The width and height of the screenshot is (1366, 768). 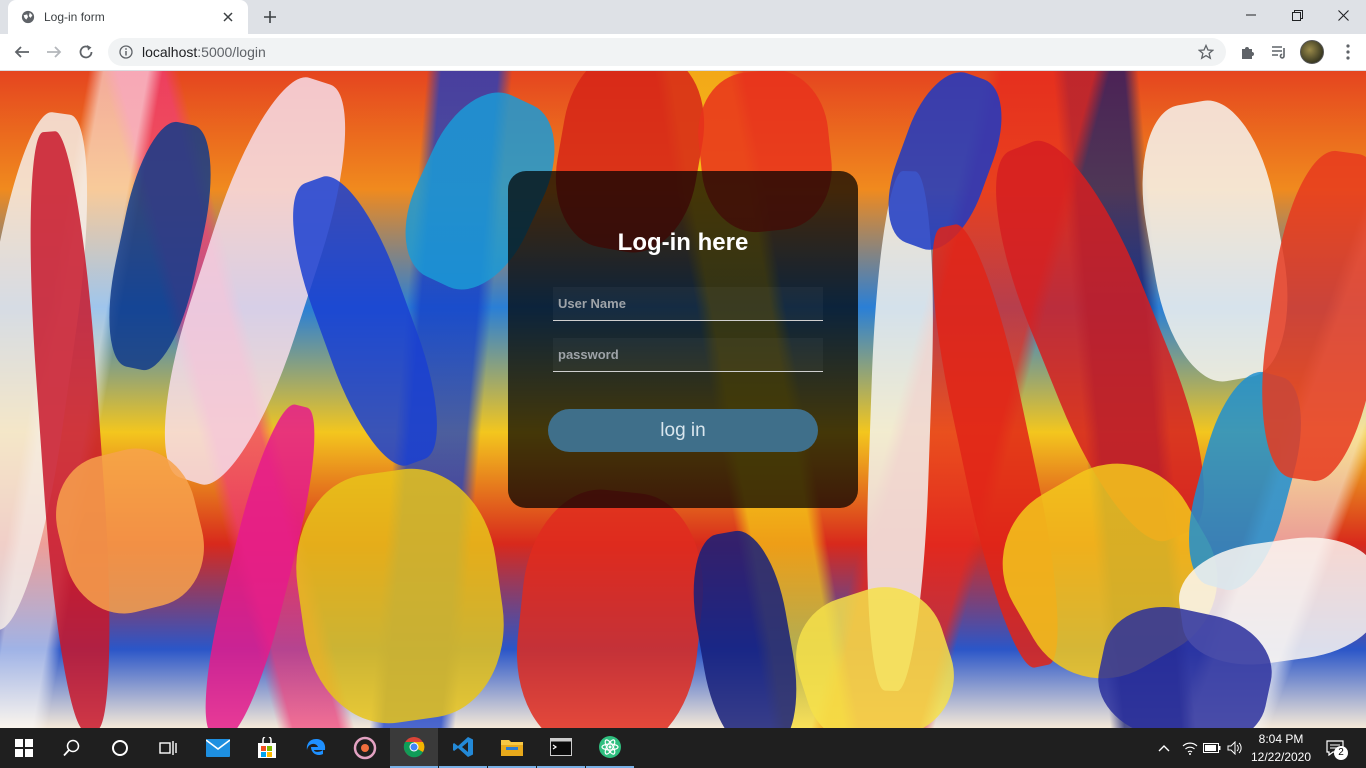 What do you see at coordinates (22, 52) in the screenshot?
I see `back-arrow-icon` at bounding box center [22, 52].